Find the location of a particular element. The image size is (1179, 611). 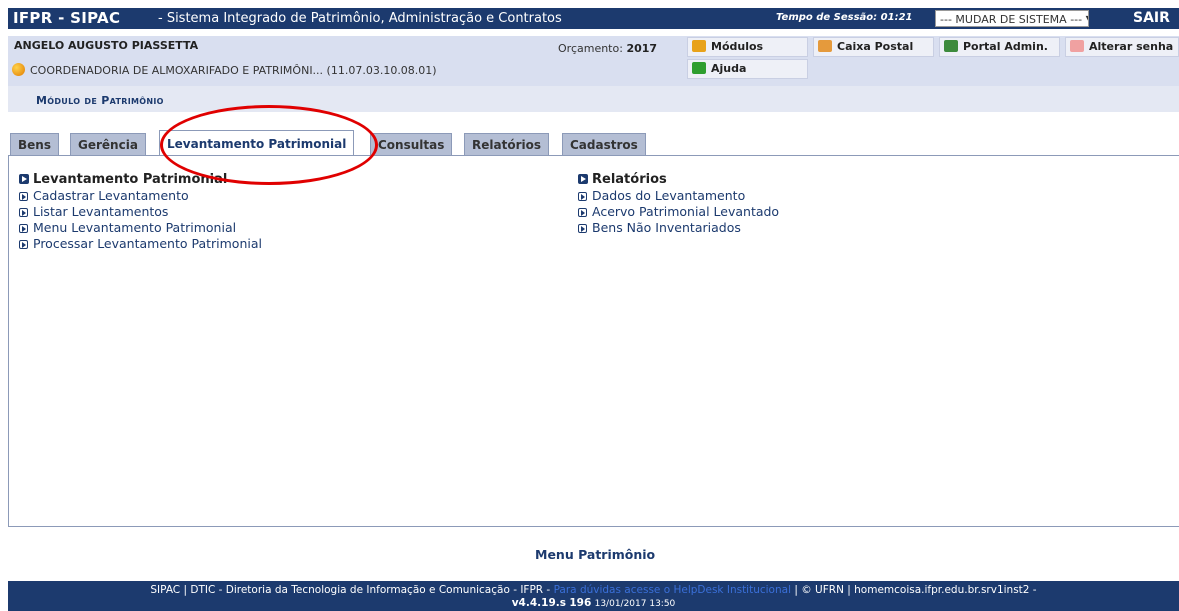

section-title: Relatórios is located at coordinates (678, 179).